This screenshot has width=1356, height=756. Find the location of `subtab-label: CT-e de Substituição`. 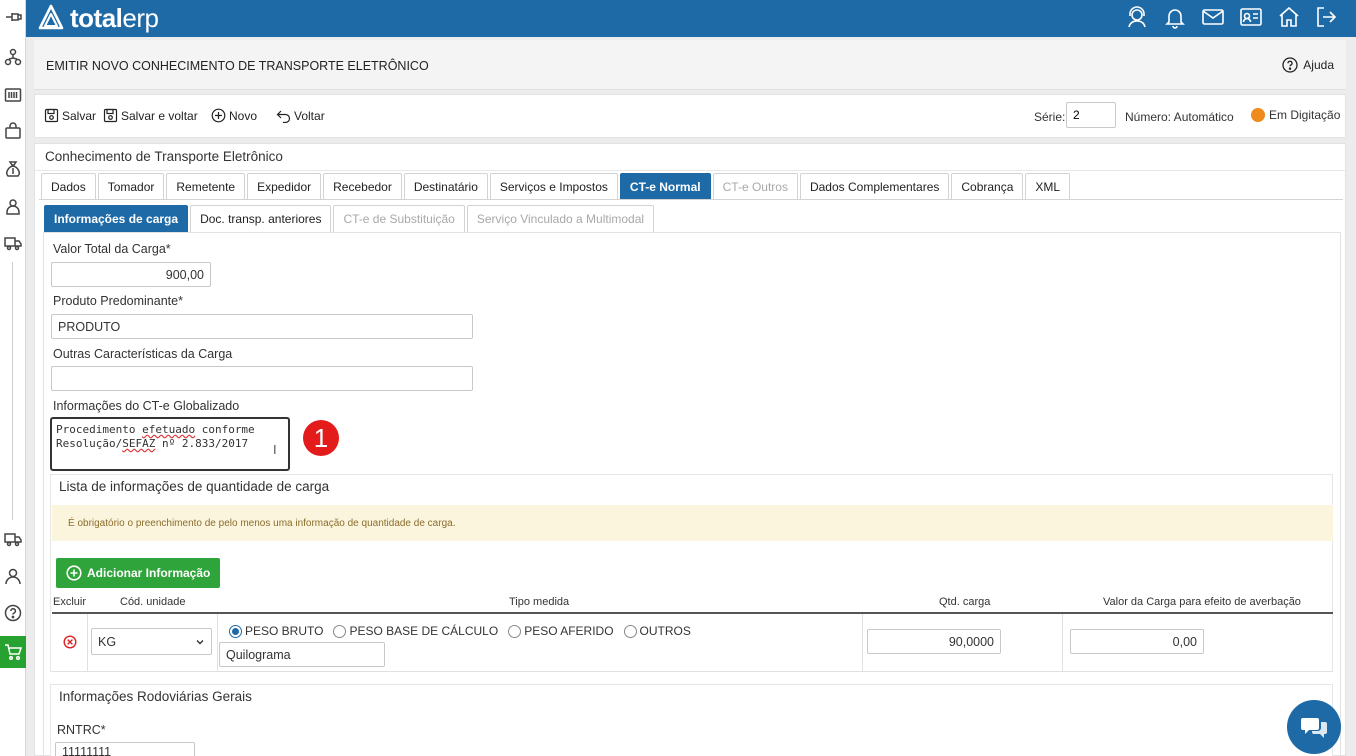

subtab-label: CT-e de Substituição is located at coordinates (399, 219).